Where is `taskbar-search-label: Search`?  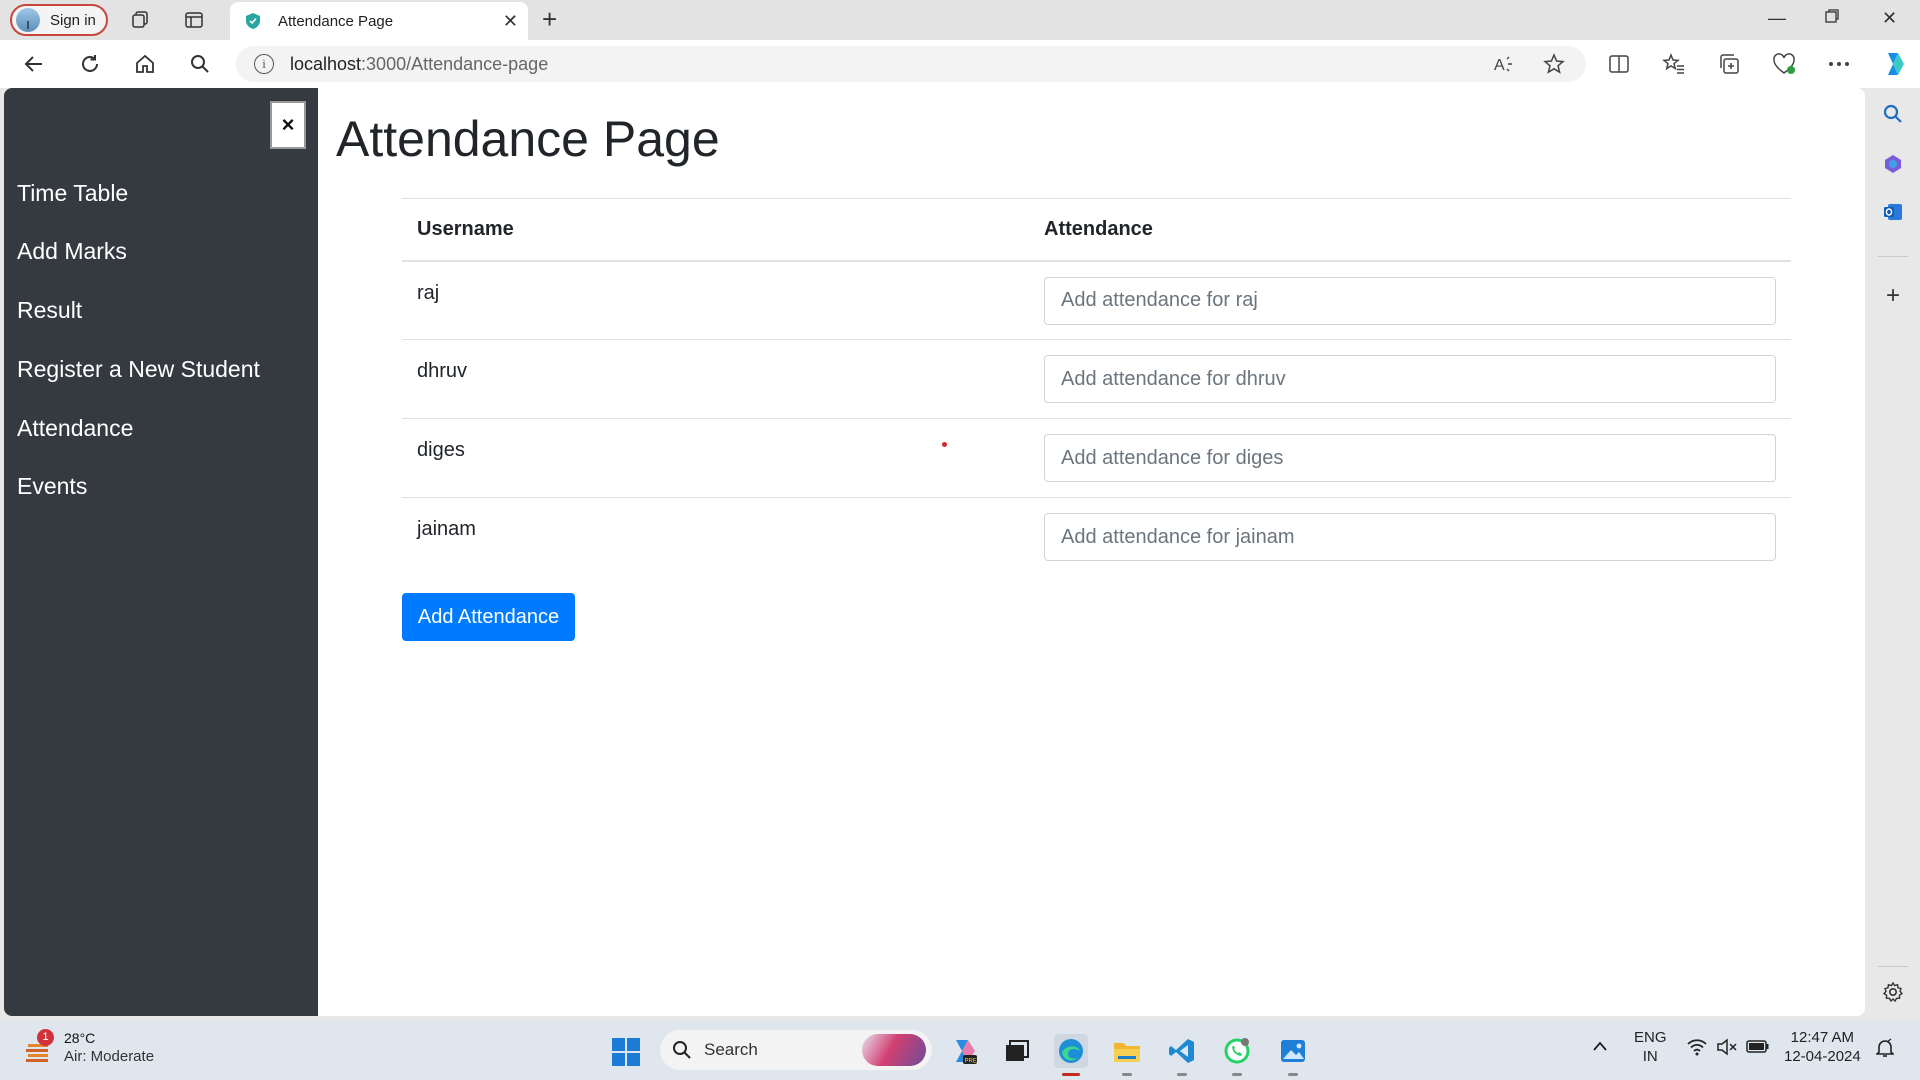
taskbar-search-label: Search is located at coordinates (731, 1049).